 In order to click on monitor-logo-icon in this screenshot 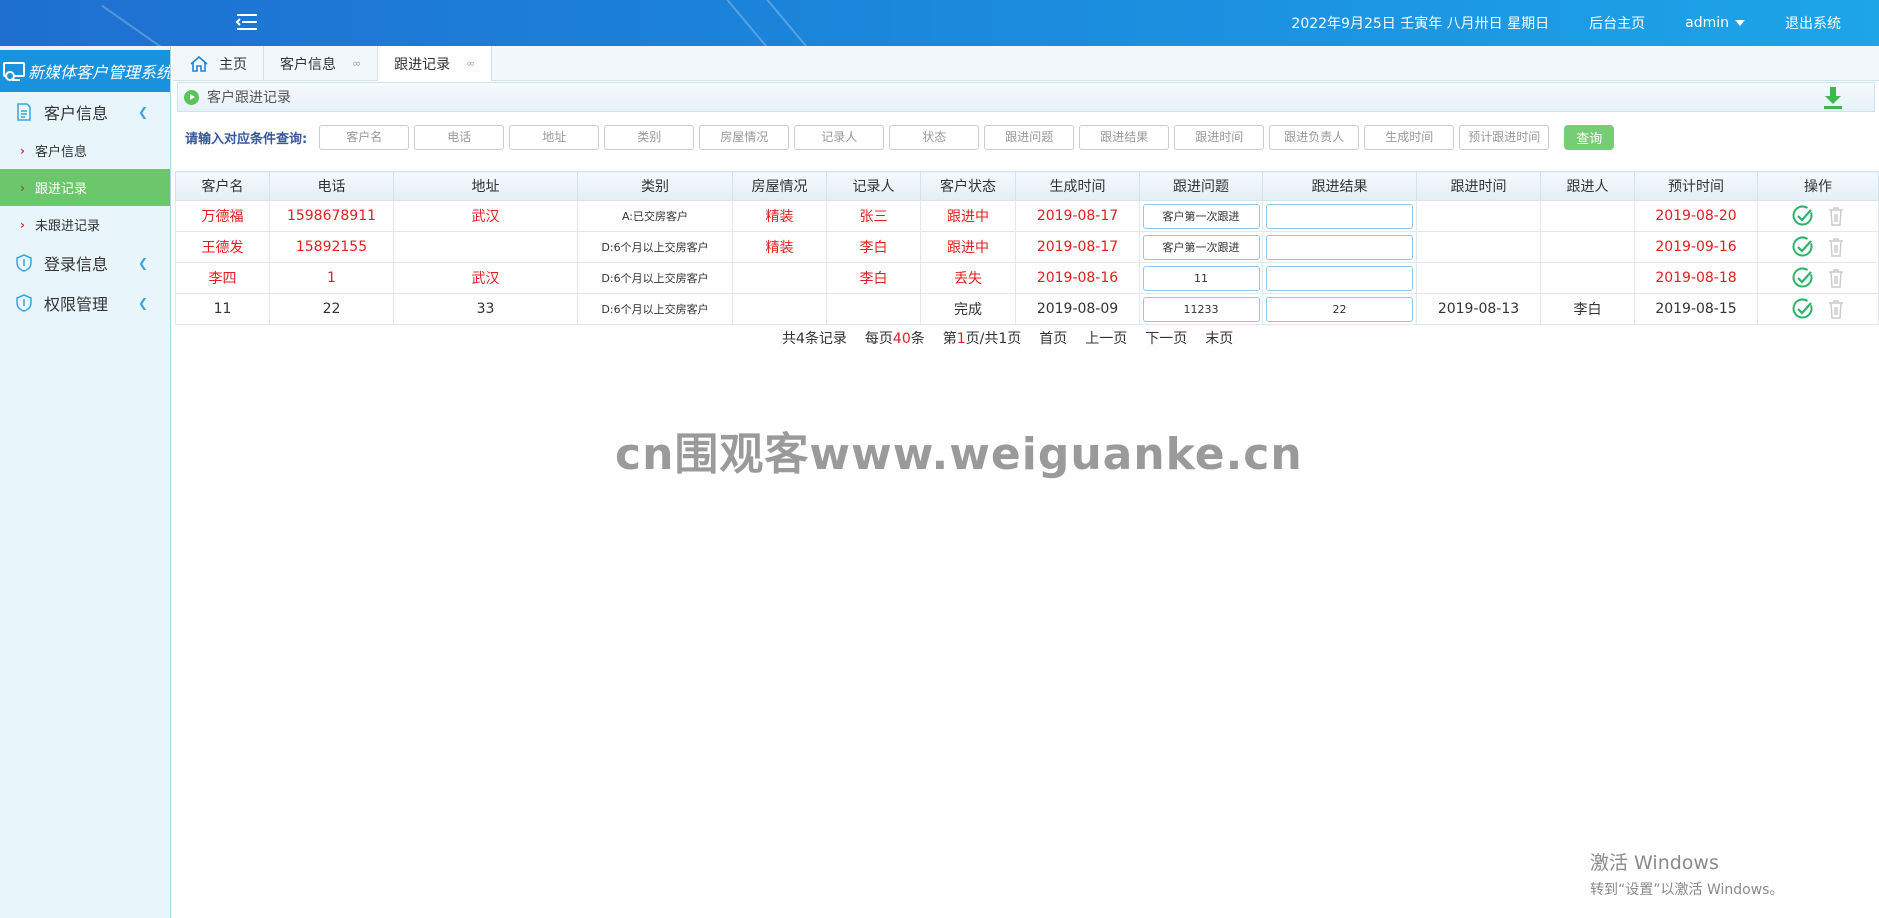, I will do `click(14, 71)`.